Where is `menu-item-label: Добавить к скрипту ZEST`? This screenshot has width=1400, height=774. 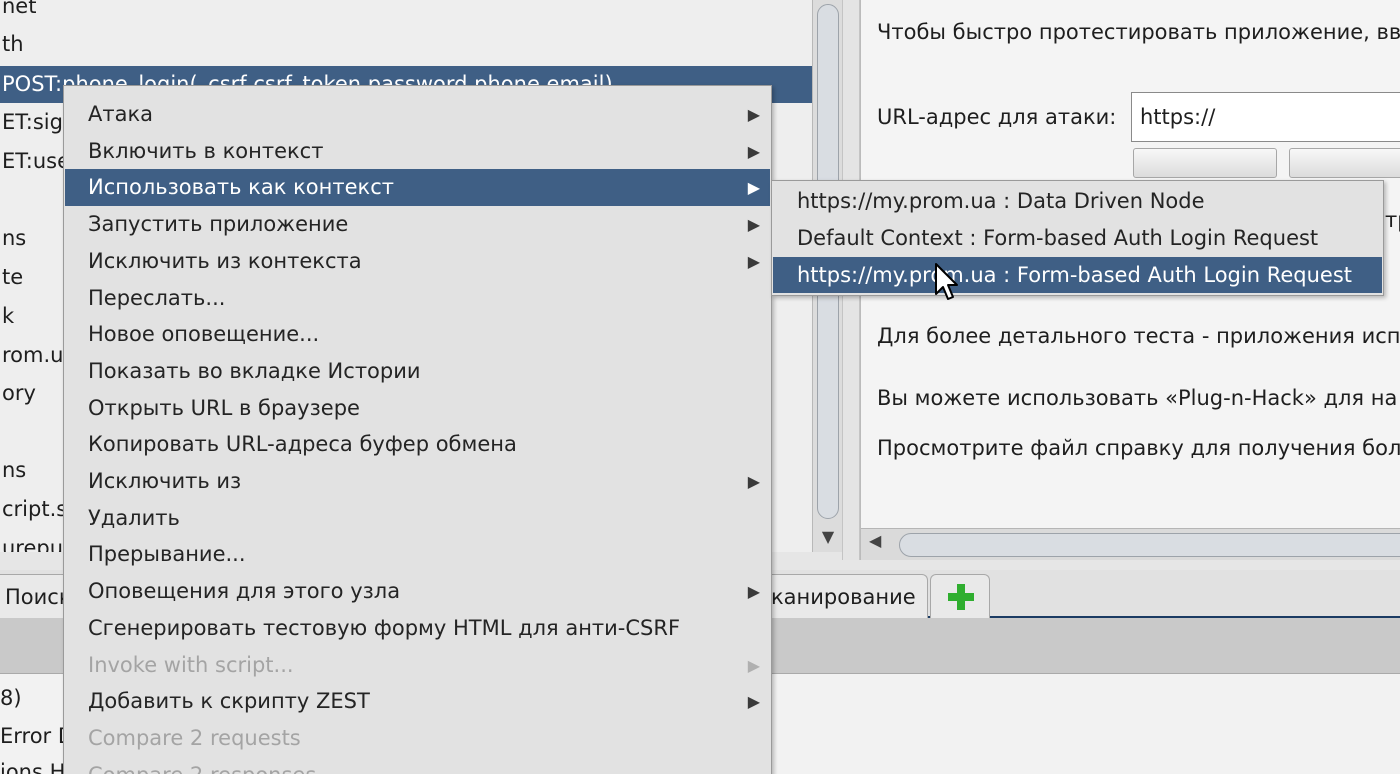 menu-item-label: Добавить к скрипту ZEST is located at coordinates (229, 701).